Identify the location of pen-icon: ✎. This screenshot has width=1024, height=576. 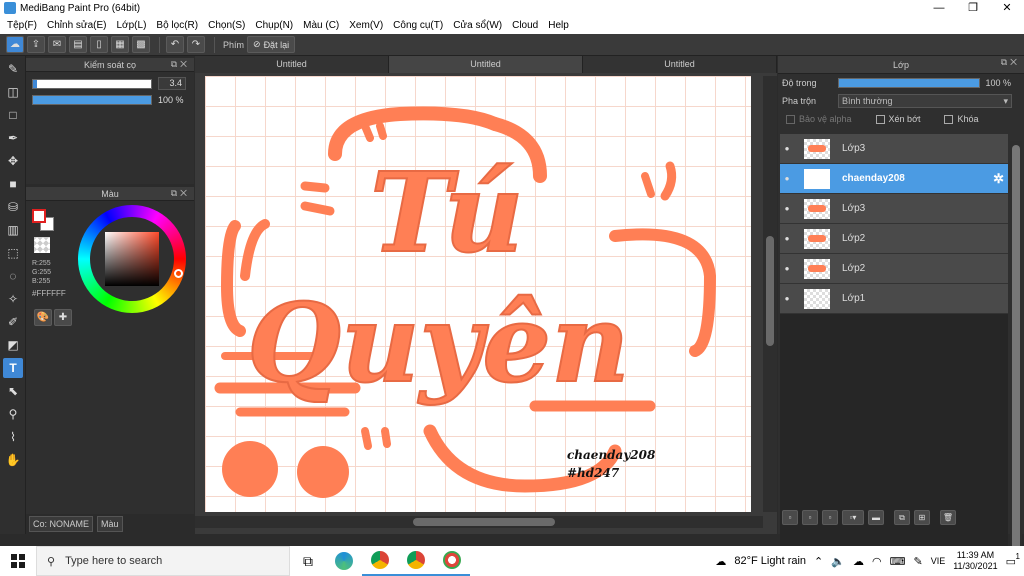
(917, 561).